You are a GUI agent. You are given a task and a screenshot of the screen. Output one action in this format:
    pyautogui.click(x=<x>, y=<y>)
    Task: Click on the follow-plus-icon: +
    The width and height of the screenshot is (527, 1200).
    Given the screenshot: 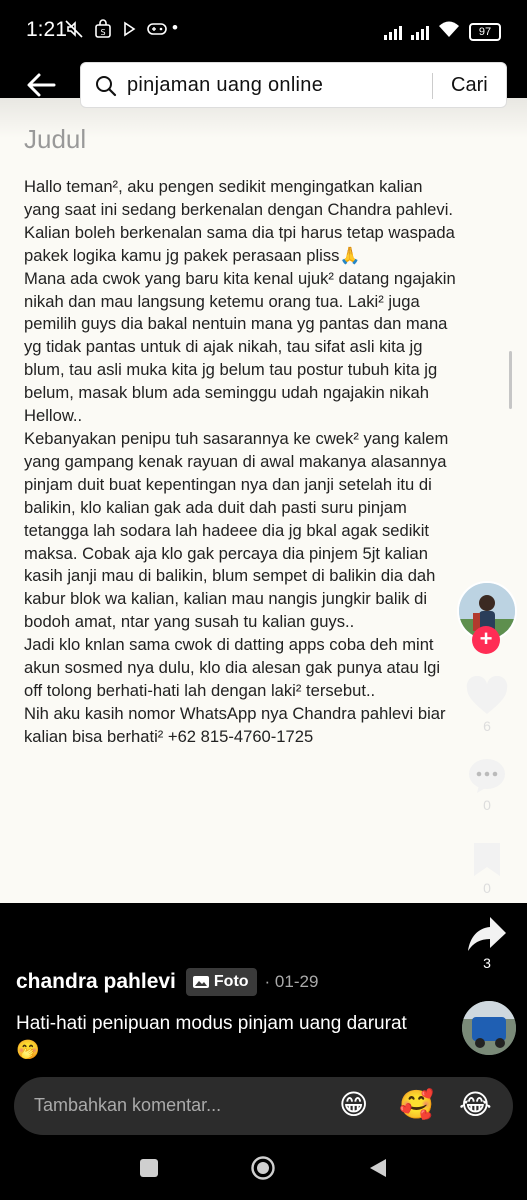 What is the action you would take?
    pyautogui.click(x=486, y=640)
    